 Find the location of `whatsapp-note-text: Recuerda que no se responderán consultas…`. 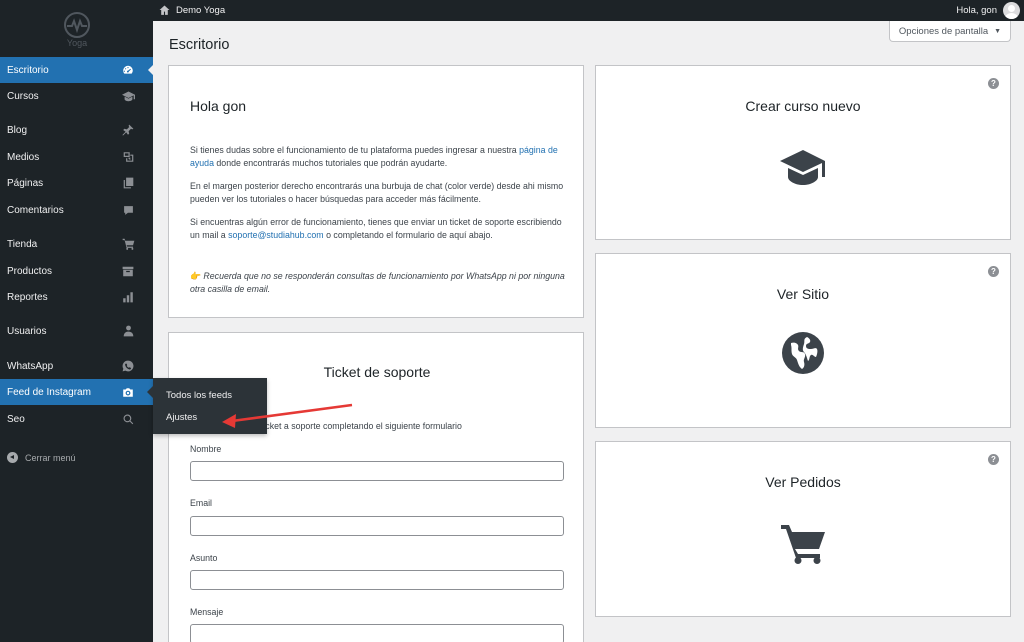

whatsapp-note-text: Recuerda que no se responderán consultas… is located at coordinates (377, 283).